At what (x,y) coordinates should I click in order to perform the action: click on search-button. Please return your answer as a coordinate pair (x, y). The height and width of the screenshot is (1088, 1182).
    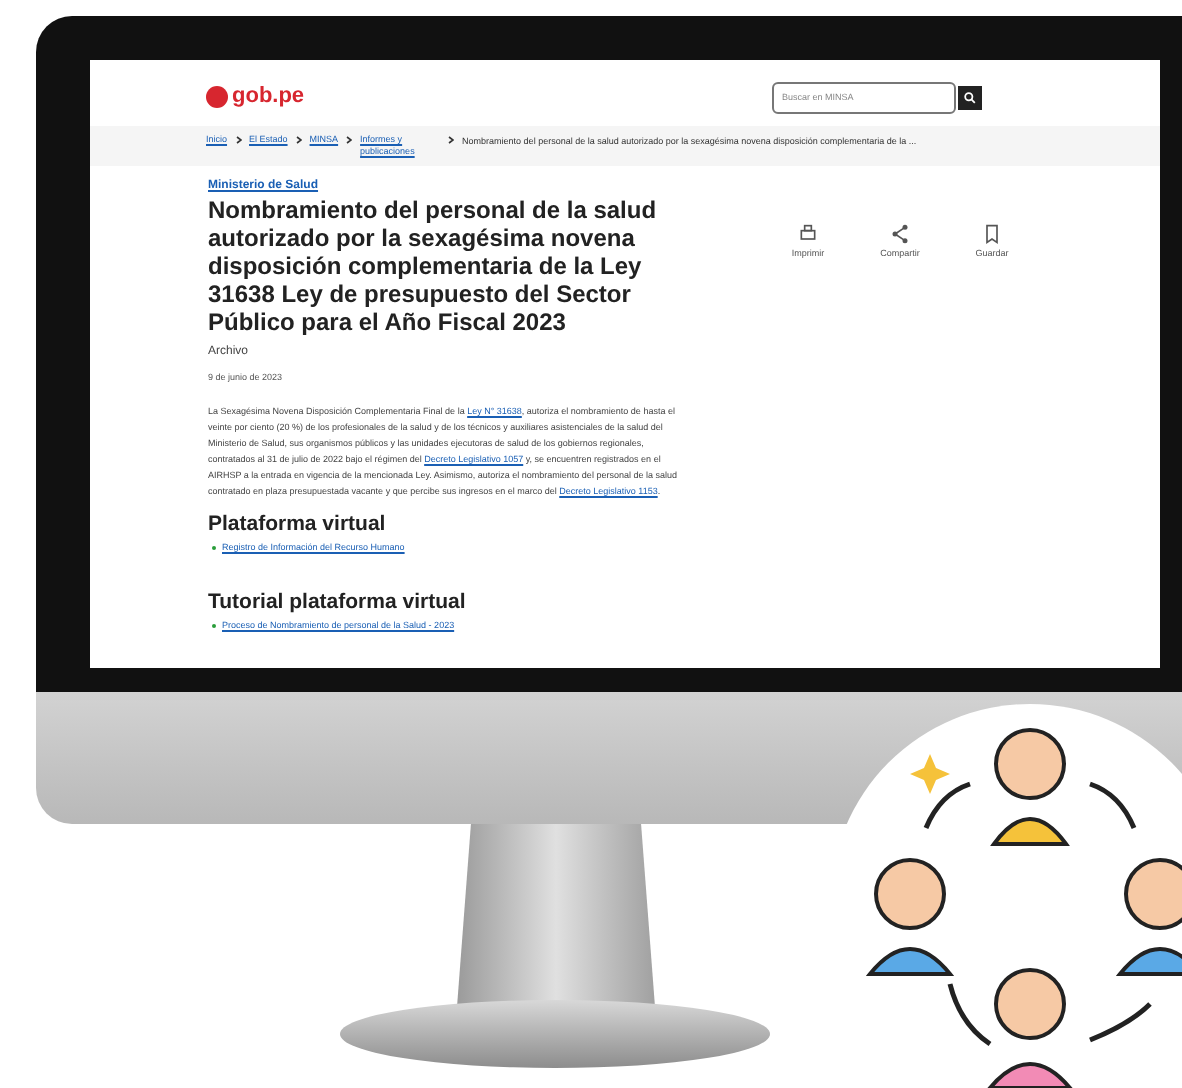
    Looking at the image, I should click on (970, 97).